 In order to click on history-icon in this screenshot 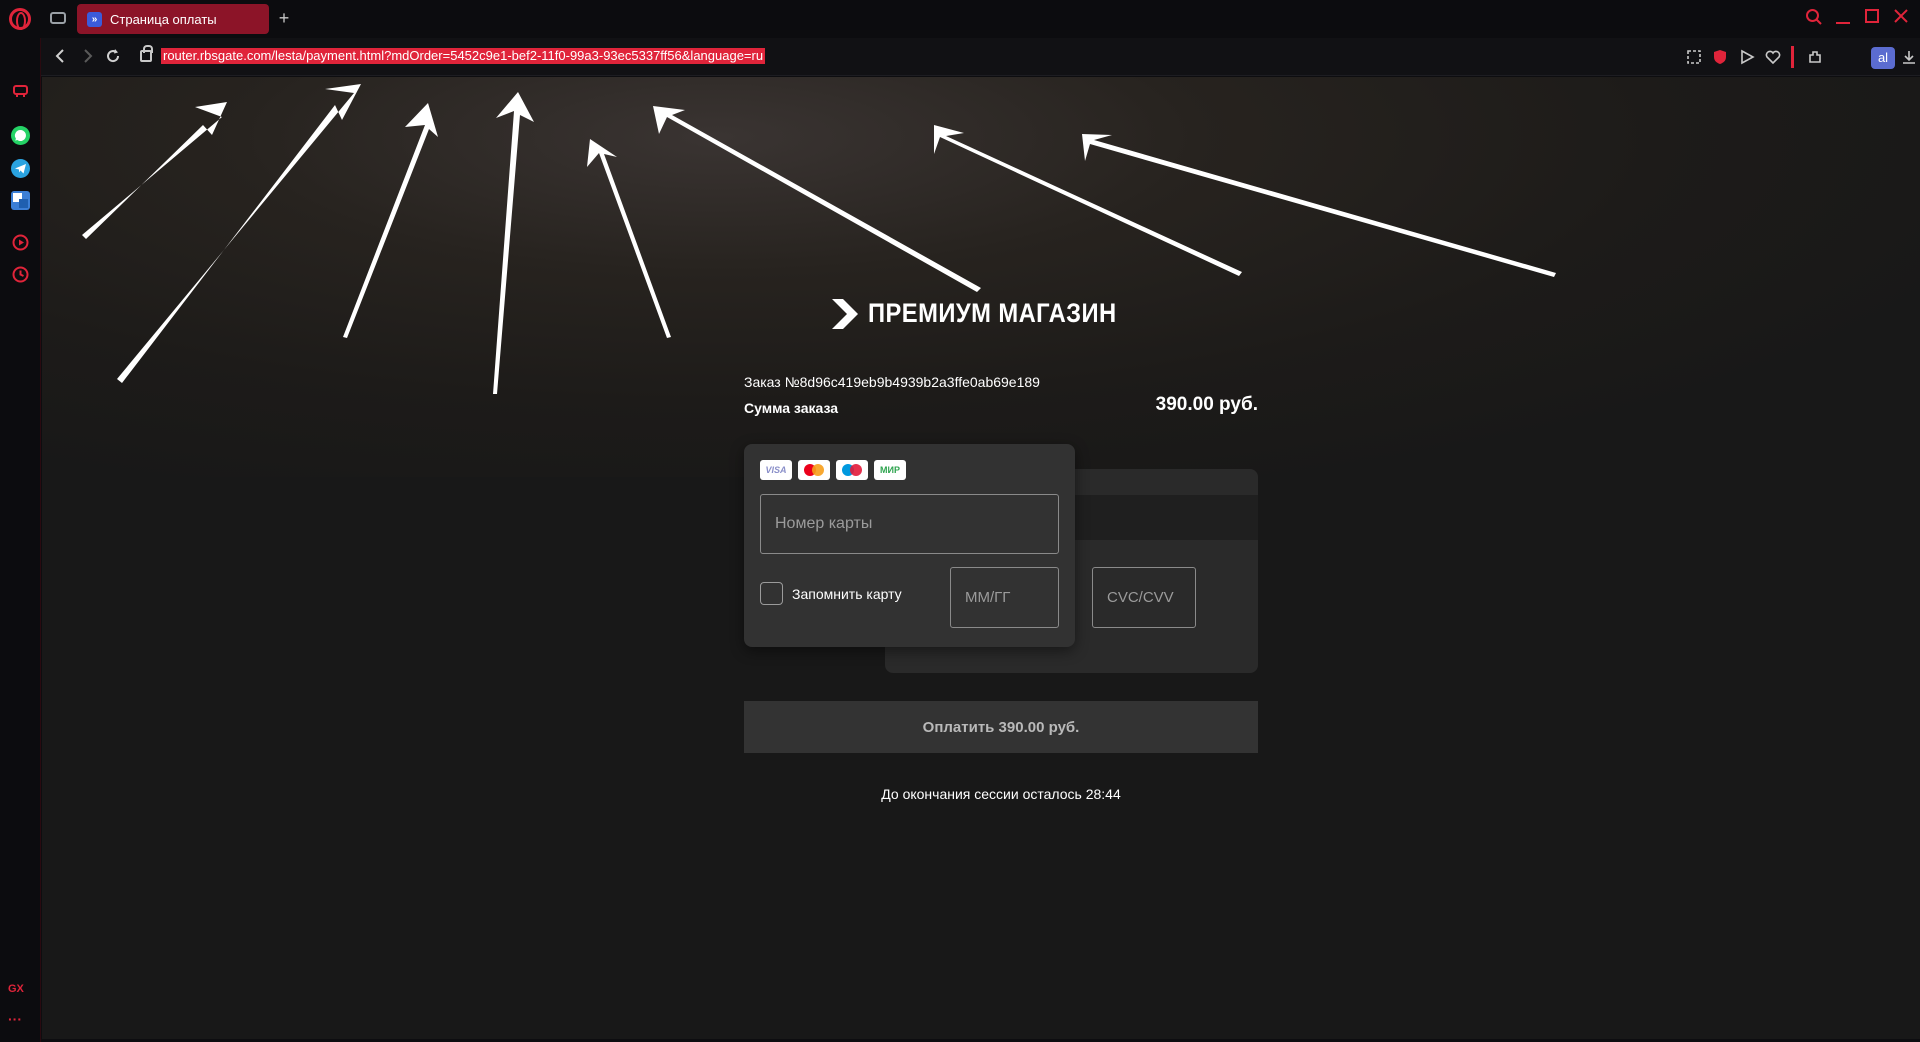, I will do `click(20, 274)`.